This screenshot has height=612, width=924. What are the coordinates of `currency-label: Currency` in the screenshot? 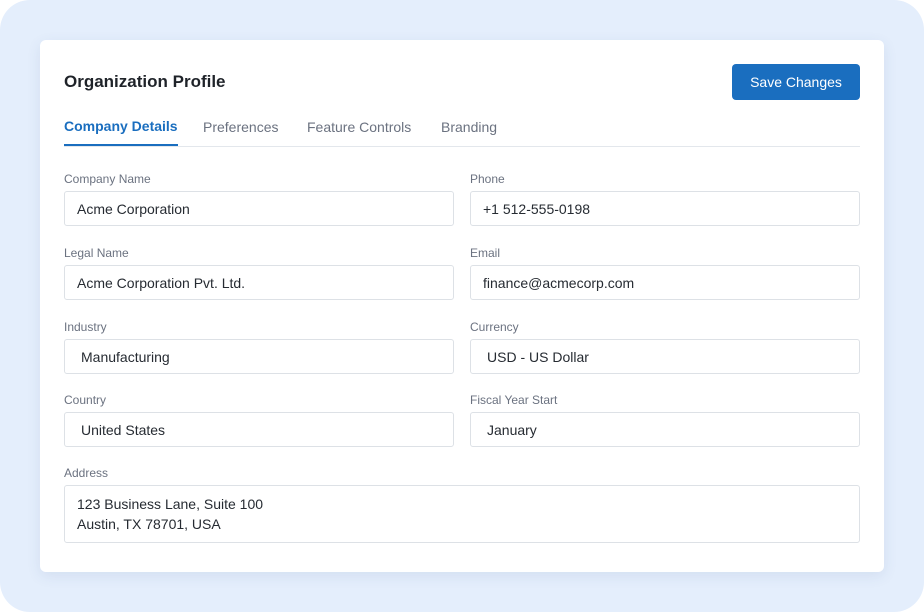 It's located at (494, 327).